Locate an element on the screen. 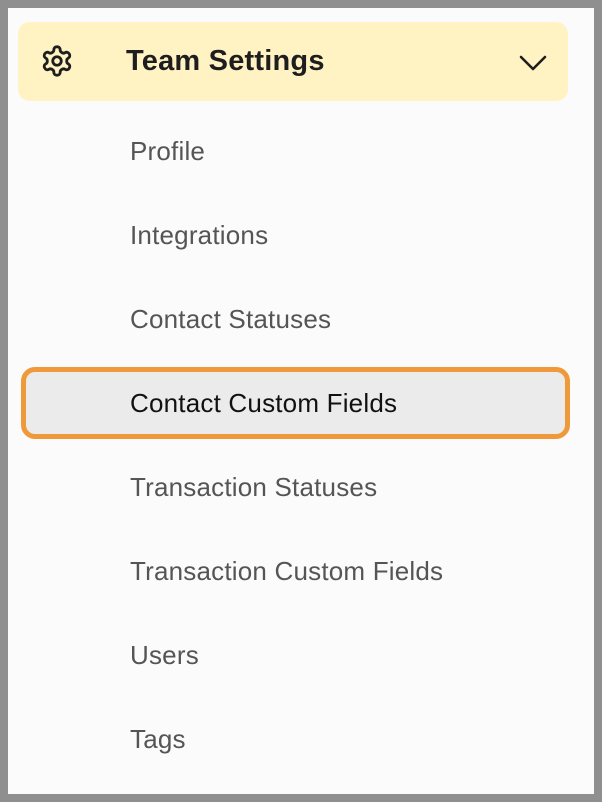  menu-item-contact-custom-fields: Contact Custom Fields is located at coordinates (295, 403).